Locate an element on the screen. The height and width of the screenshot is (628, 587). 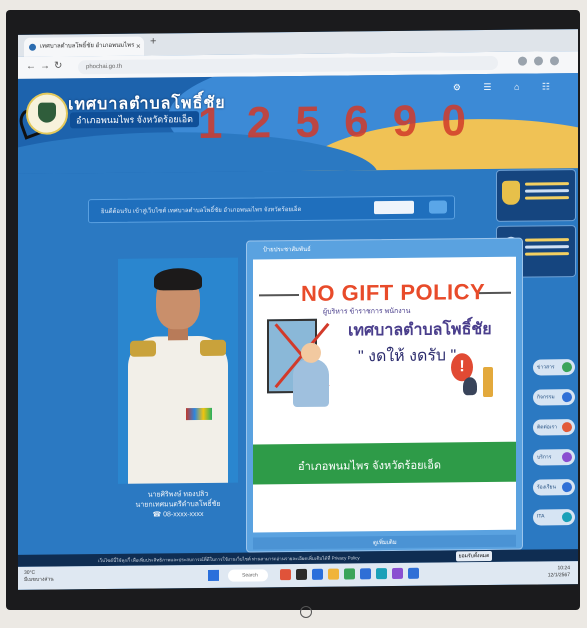
clock-date: 12/1/2567 is located at coordinates (558, 575).